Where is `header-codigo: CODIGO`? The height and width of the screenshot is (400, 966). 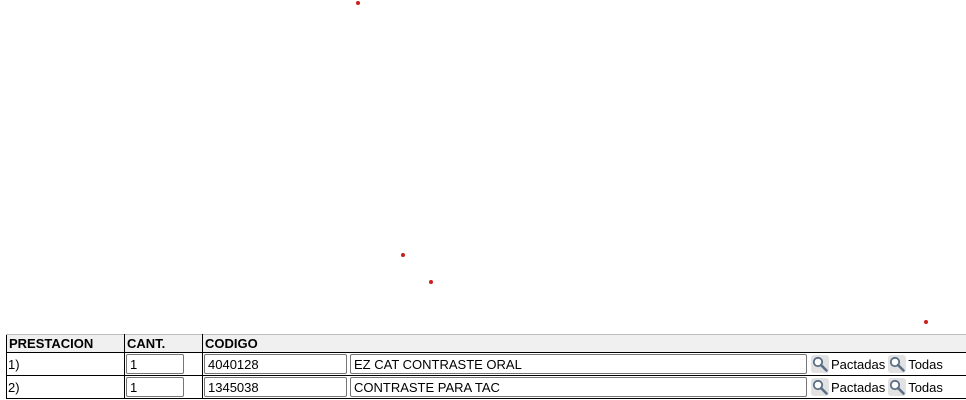 header-codigo: CODIGO is located at coordinates (584, 343).